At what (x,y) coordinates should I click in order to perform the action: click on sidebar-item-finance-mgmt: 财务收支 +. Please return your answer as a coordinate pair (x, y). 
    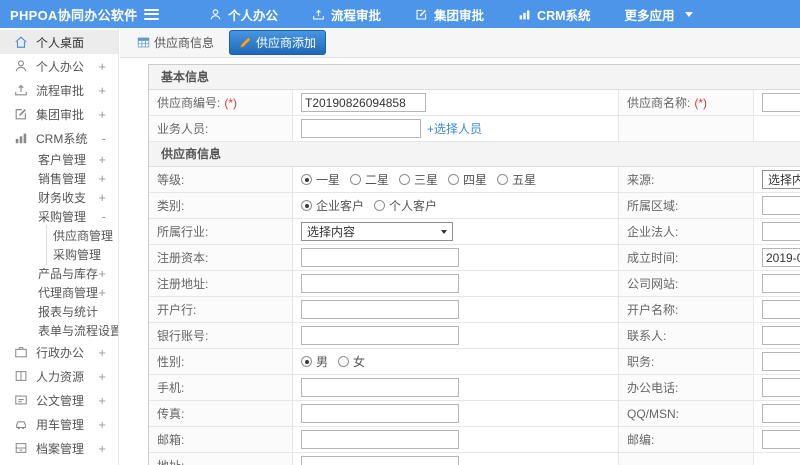
    Looking at the image, I should click on (59, 197).